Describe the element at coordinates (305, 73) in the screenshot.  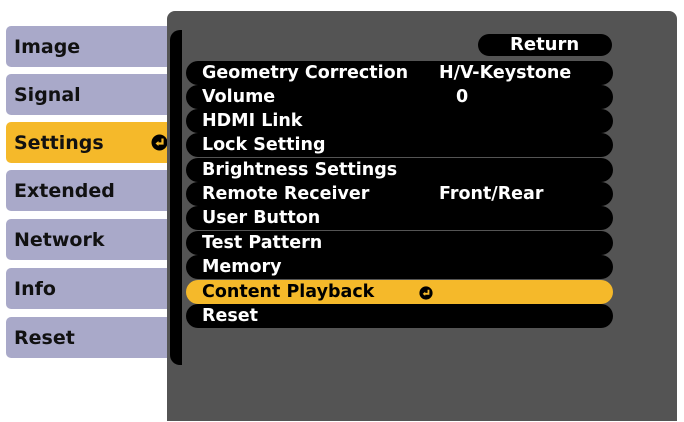
I see `menu-item-label: Geometry Correction` at that location.